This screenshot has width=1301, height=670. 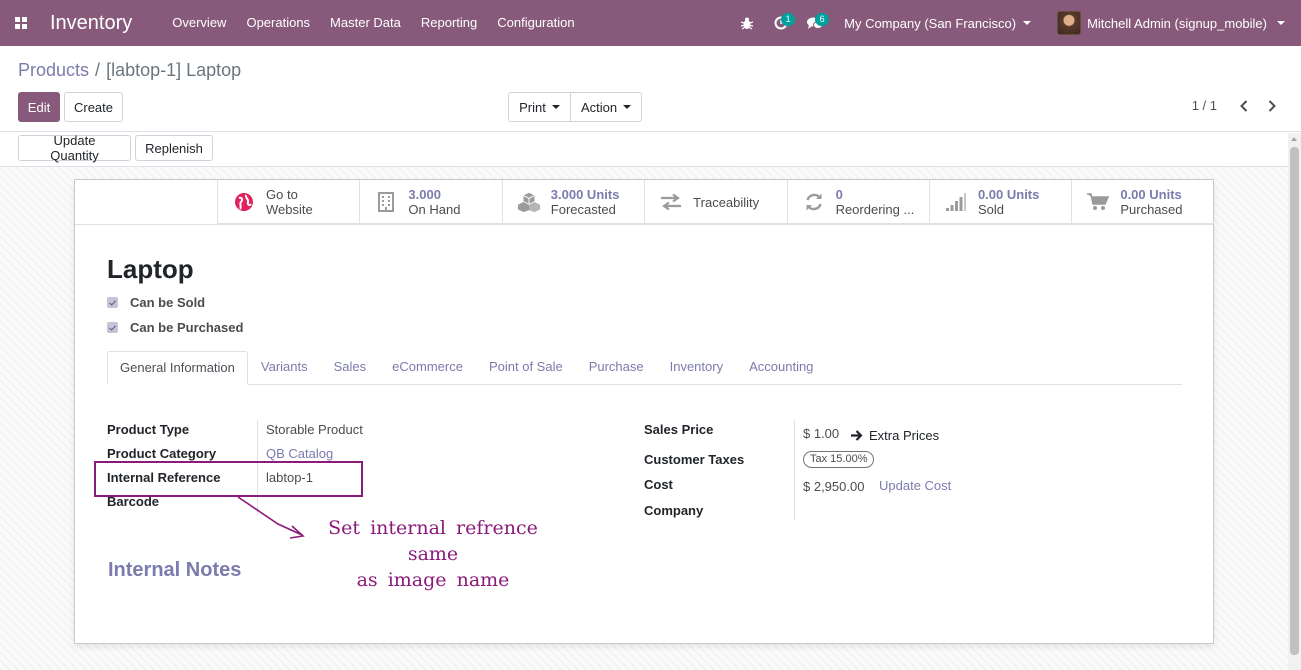 I want to click on customer-taxes-label: Customer Taxes, so click(x=694, y=459).